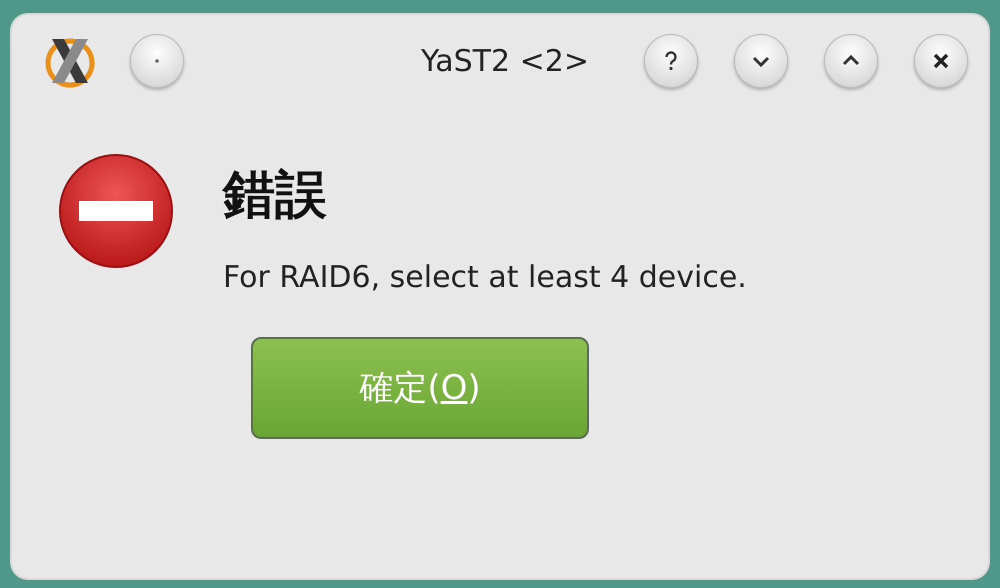 This screenshot has width=1000, height=588. What do you see at coordinates (851, 61) in the screenshot?
I see `maximize-button` at bounding box center [851, 61].